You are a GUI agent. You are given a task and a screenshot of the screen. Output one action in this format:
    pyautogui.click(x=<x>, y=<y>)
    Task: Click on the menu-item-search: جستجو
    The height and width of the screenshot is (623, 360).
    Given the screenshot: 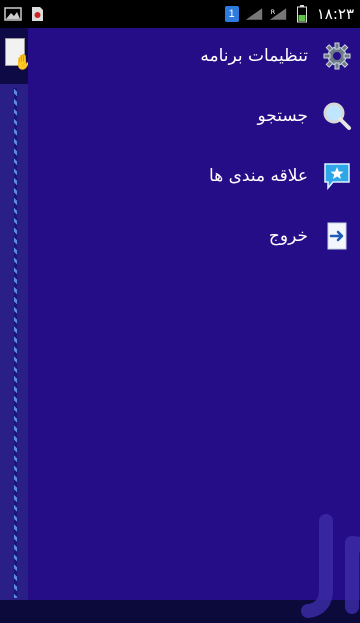 What is the action you would take?
    pyautogui.click(x=304, y=116)
    